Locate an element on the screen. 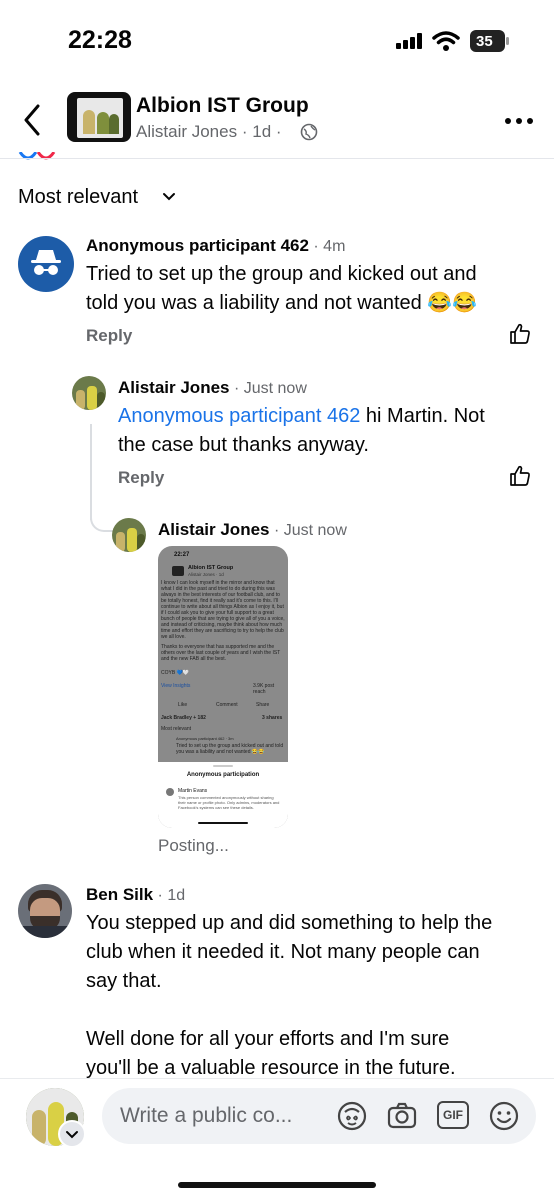 The height and width of the screenshot is (1201, 554). post-meta: Alistair Jones · 1d · is located at coordinates (209, 132).